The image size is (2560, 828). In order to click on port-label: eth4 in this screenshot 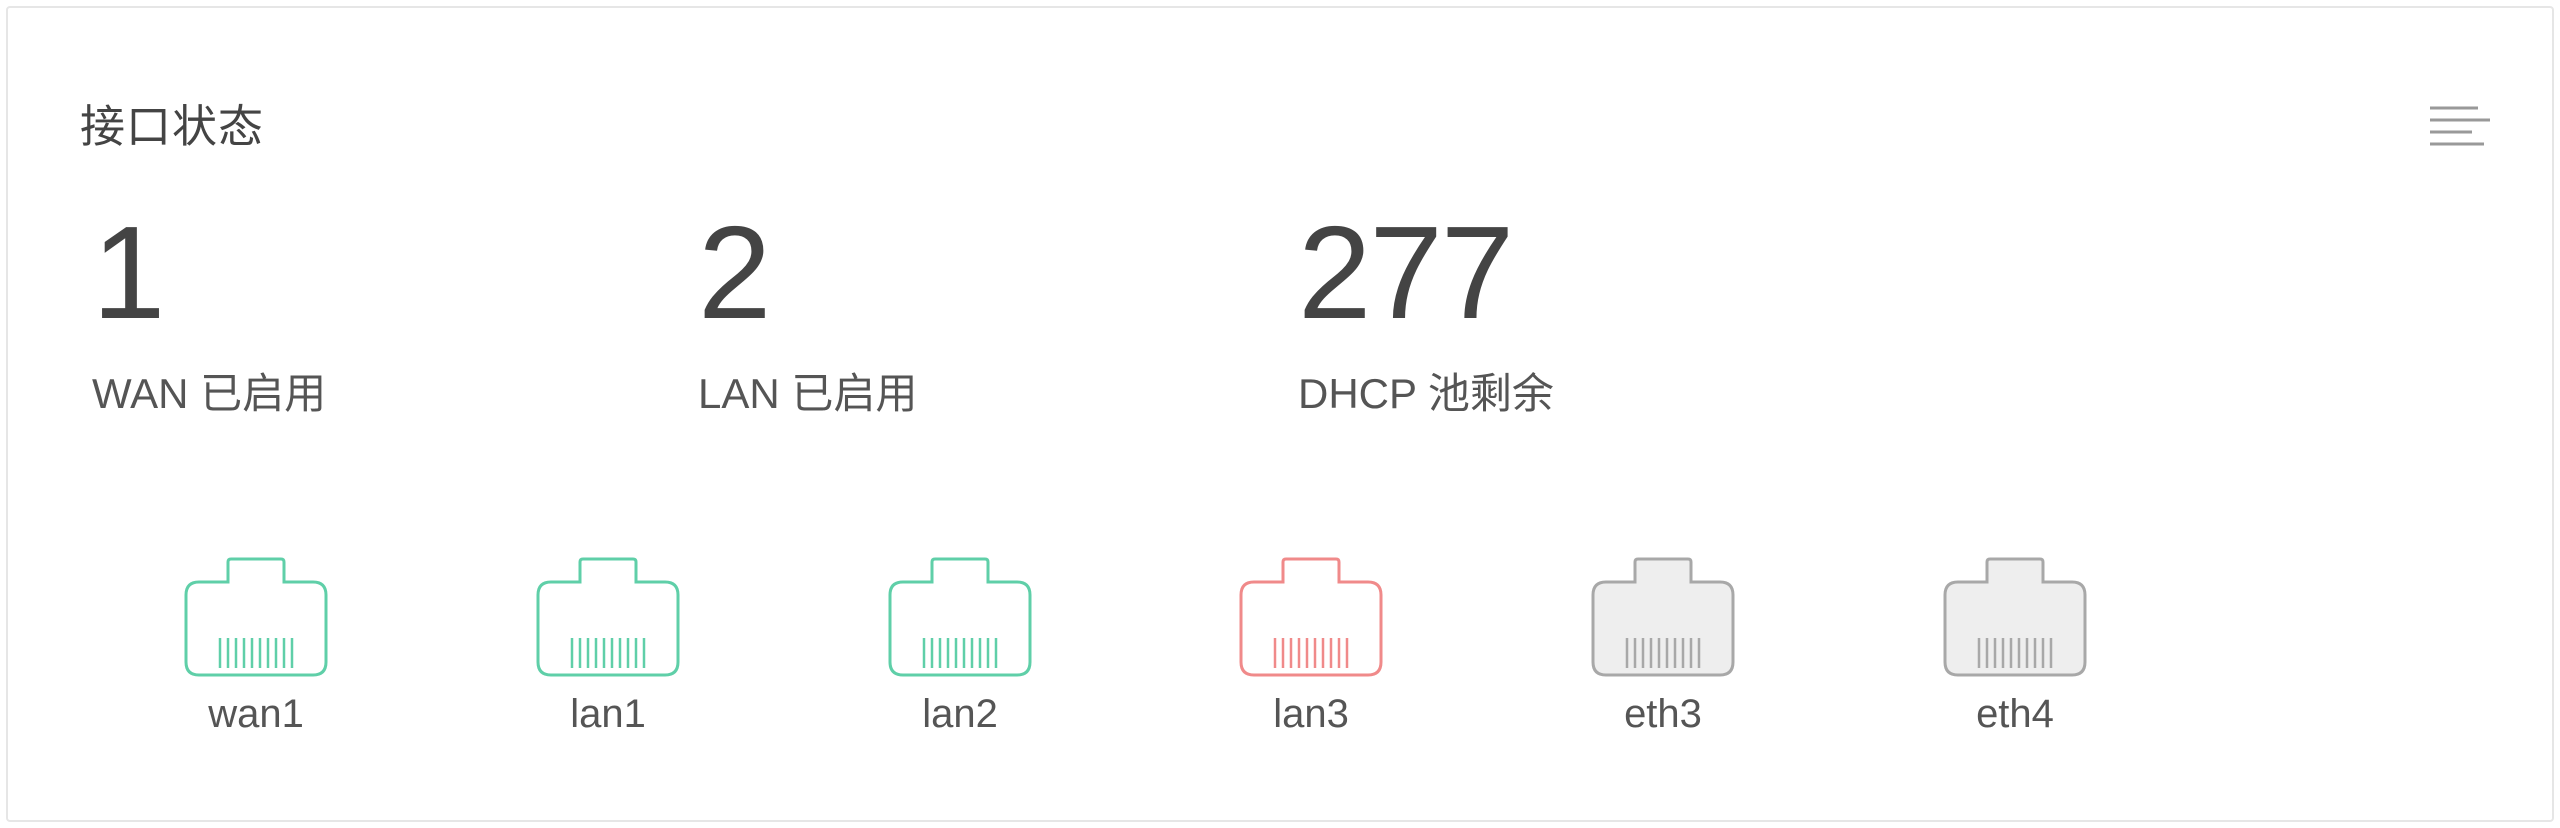, I will do `click(2015, 714)`.